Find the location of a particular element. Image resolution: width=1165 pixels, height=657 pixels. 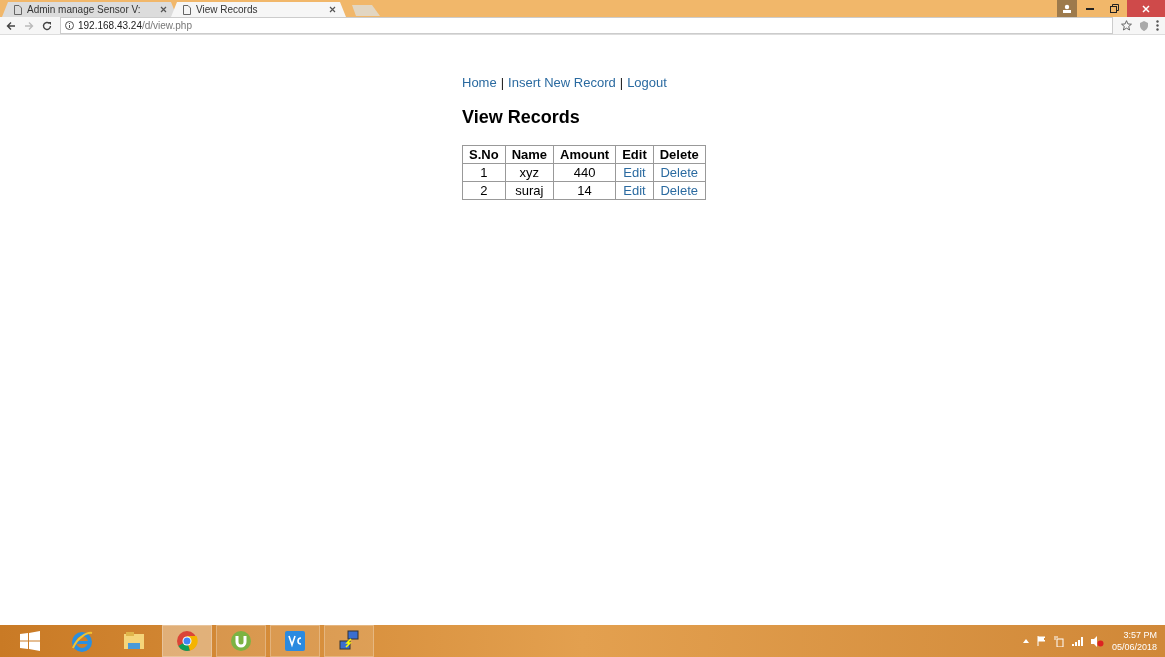

table-cell: 2 is located at coordinates (484, 190).